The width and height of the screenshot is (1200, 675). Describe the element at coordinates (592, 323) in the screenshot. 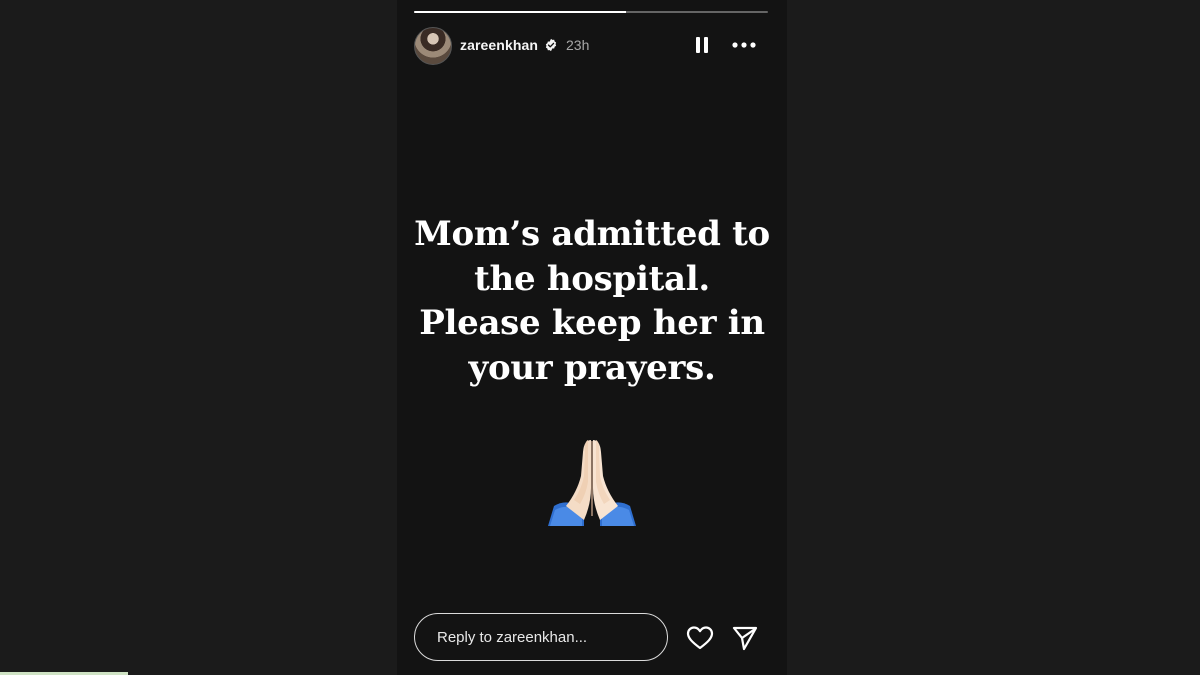

I see `message-line: Please keep her in` at that location.